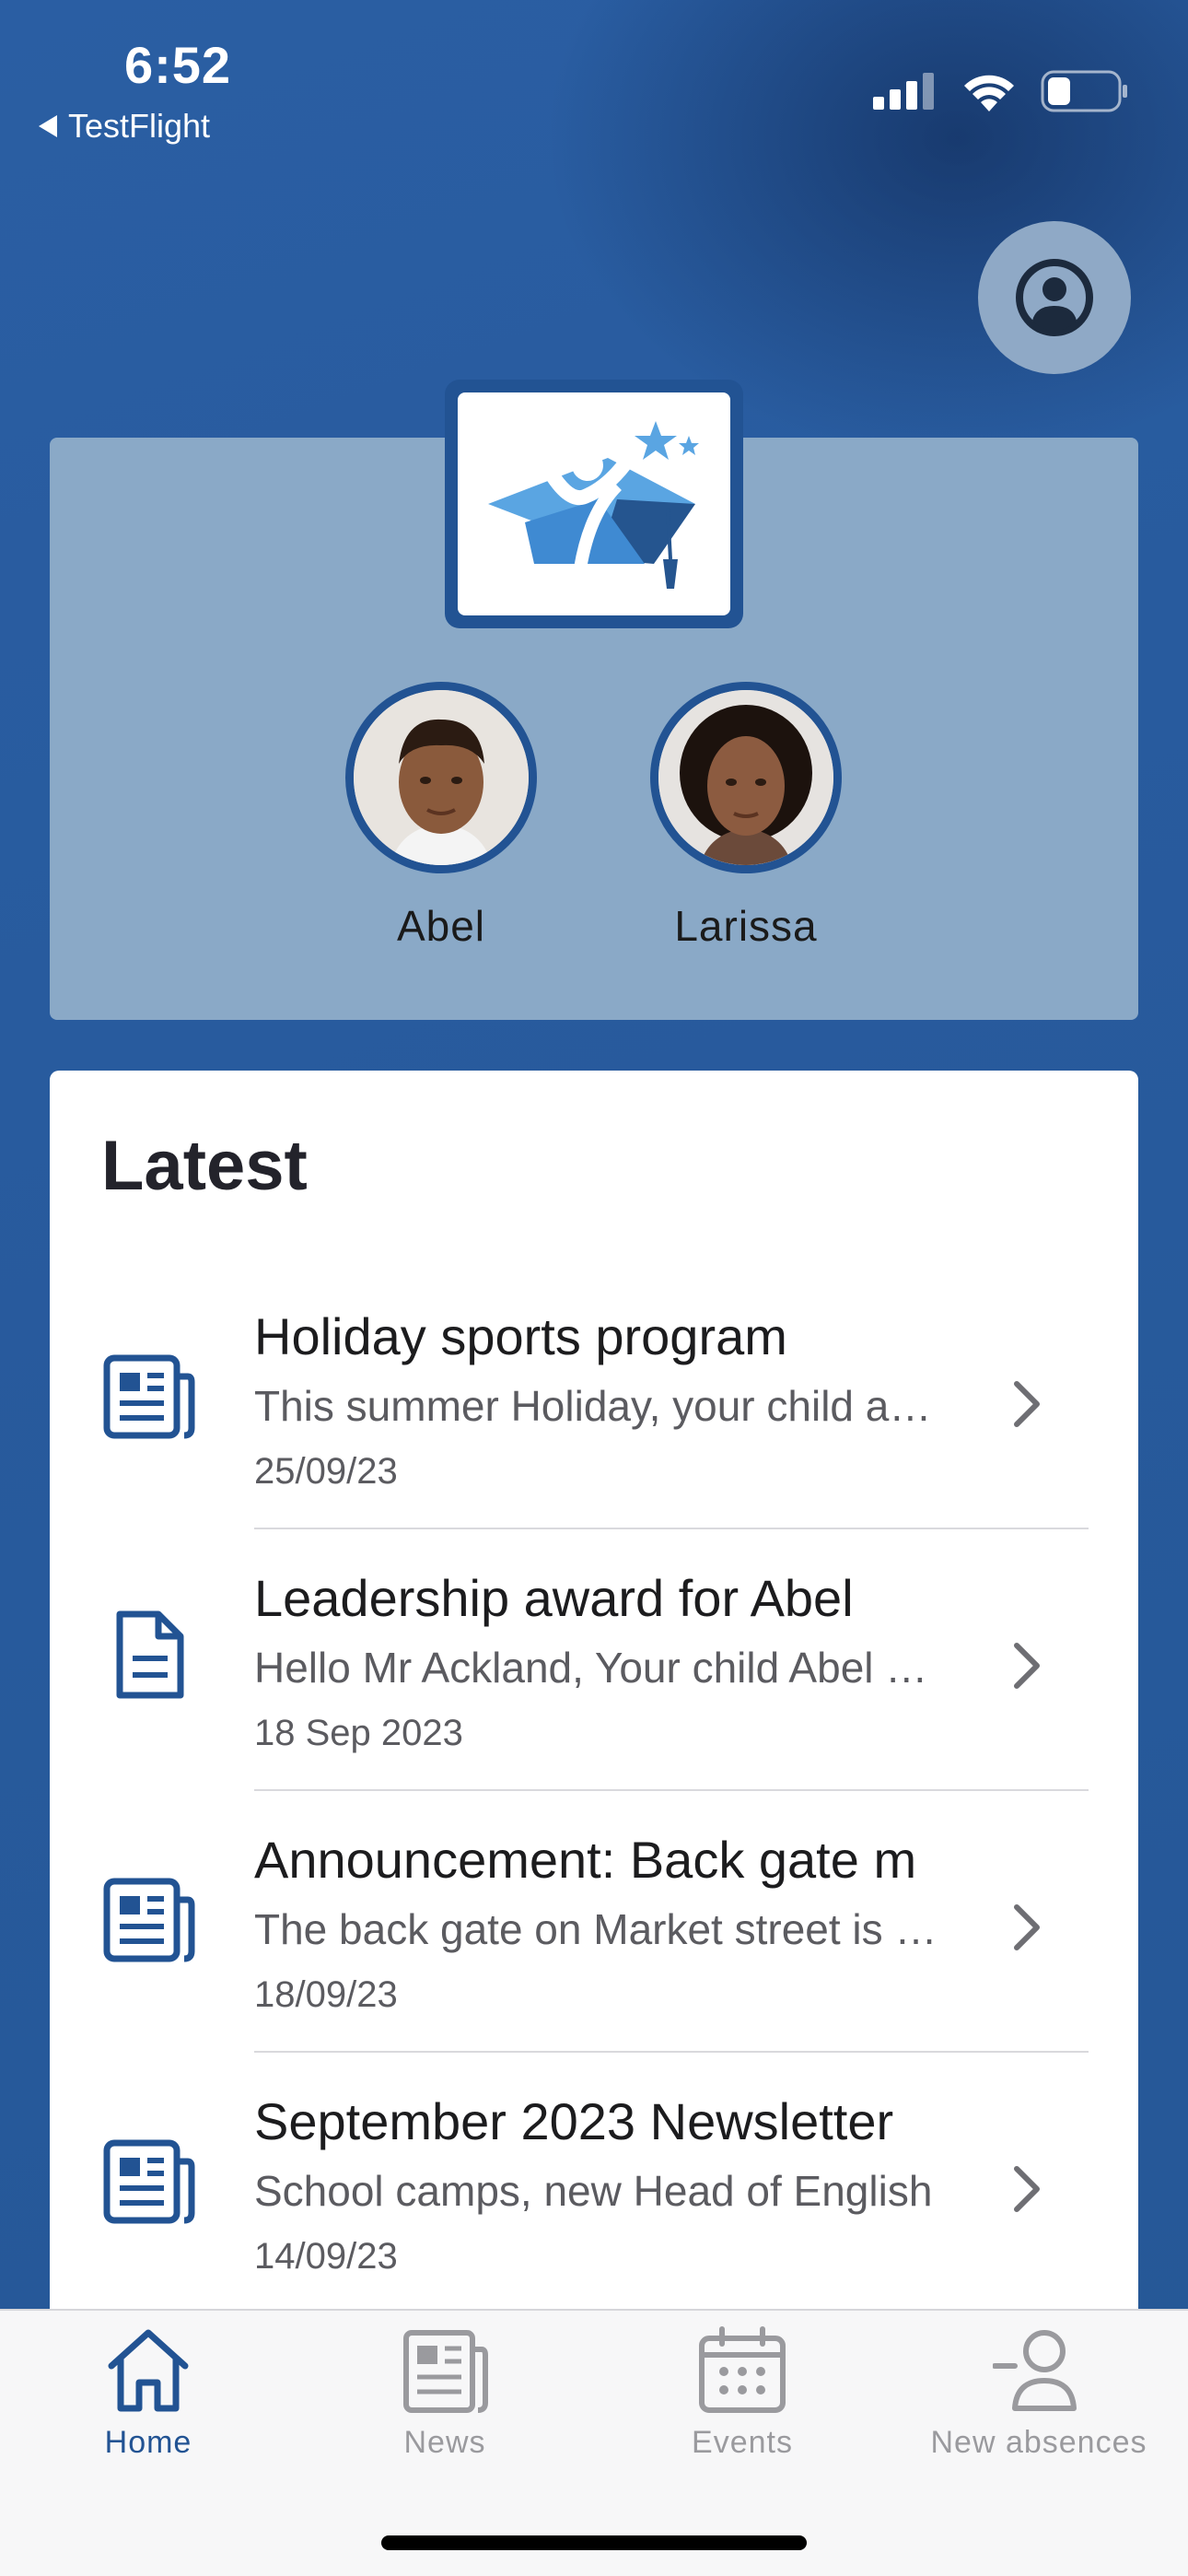  Describe the element at coordinates (148, 2370) in the screenshot. I see `home-icon` at that location.